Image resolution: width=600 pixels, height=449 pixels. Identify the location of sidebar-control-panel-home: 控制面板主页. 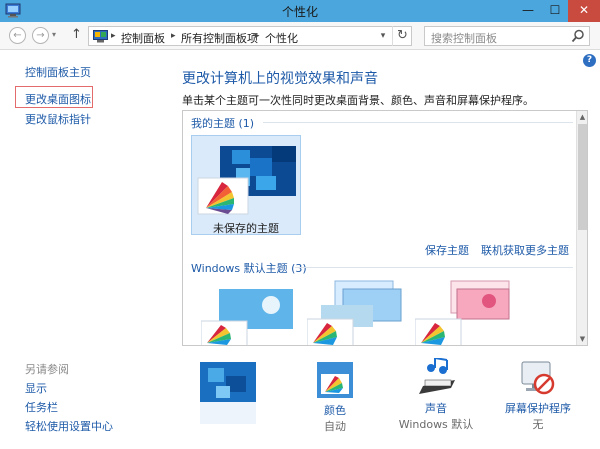
(58, 72).